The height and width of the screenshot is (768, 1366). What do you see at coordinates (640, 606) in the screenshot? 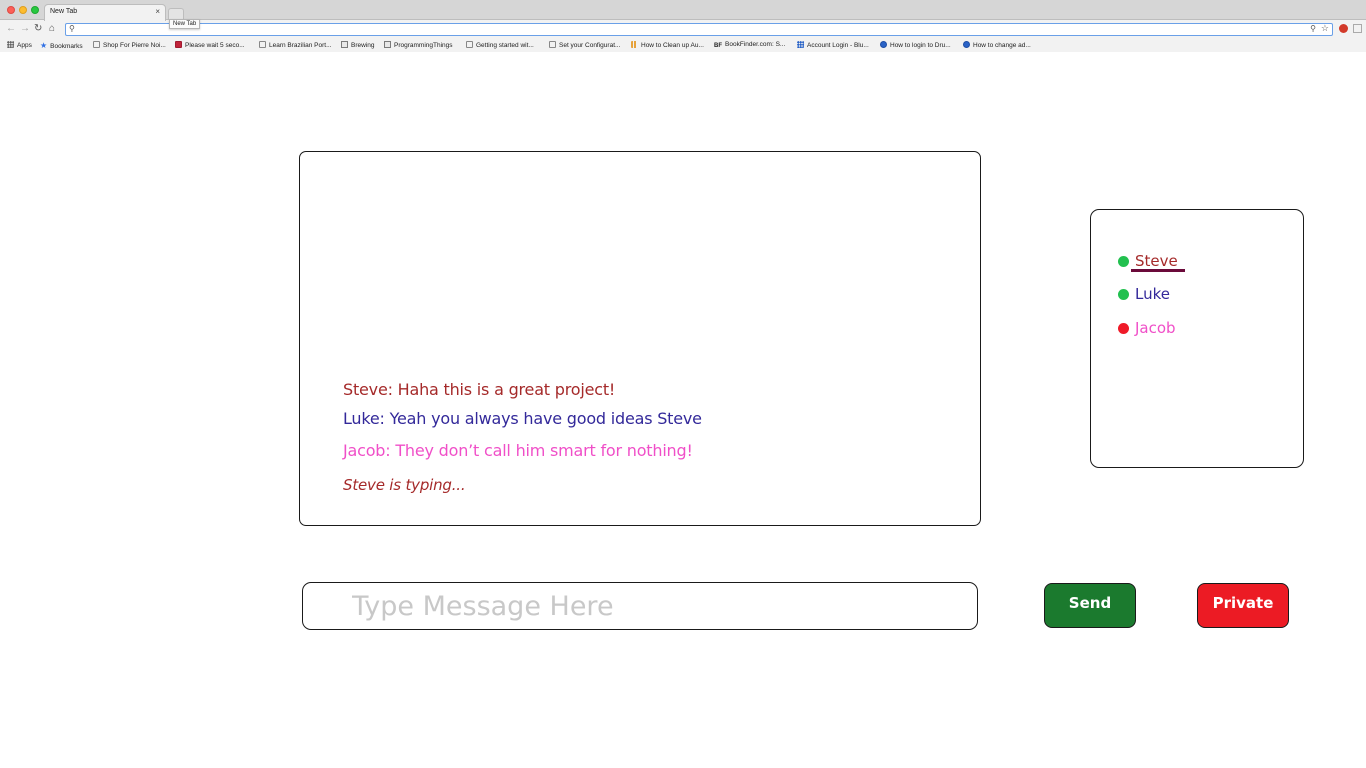
I see `message-input` at bounding box center [640, 606].